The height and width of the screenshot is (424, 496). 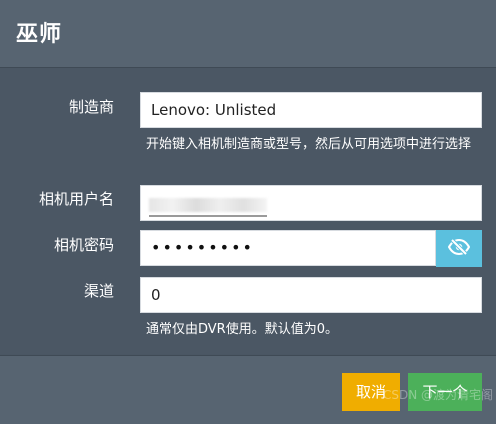 What do you see at coordinates (311, 295) in the screenshot?
I see `channel-input: 0` at bounding box center [311, 295].